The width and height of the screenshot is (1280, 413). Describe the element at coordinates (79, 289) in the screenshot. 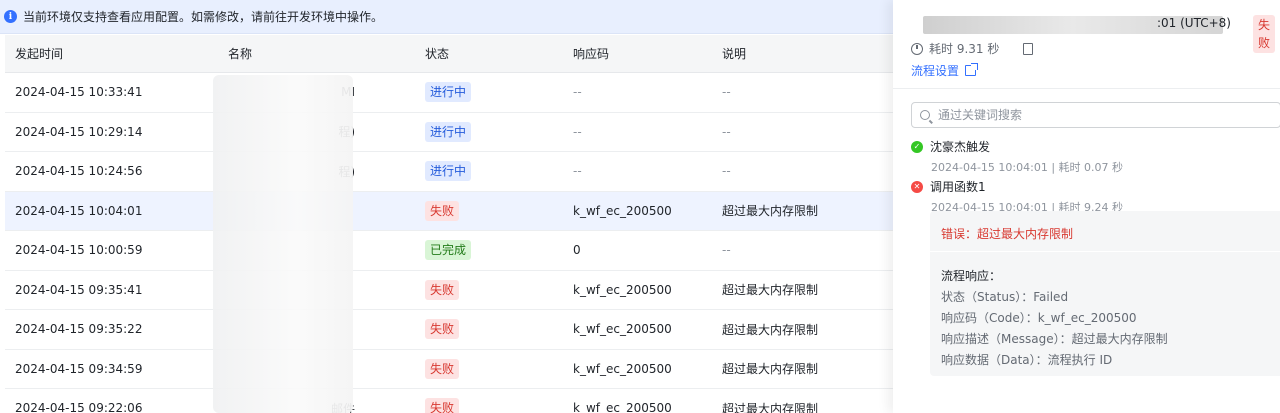

I see `cell-time: 2024-04-15 09:35:41` at that location.